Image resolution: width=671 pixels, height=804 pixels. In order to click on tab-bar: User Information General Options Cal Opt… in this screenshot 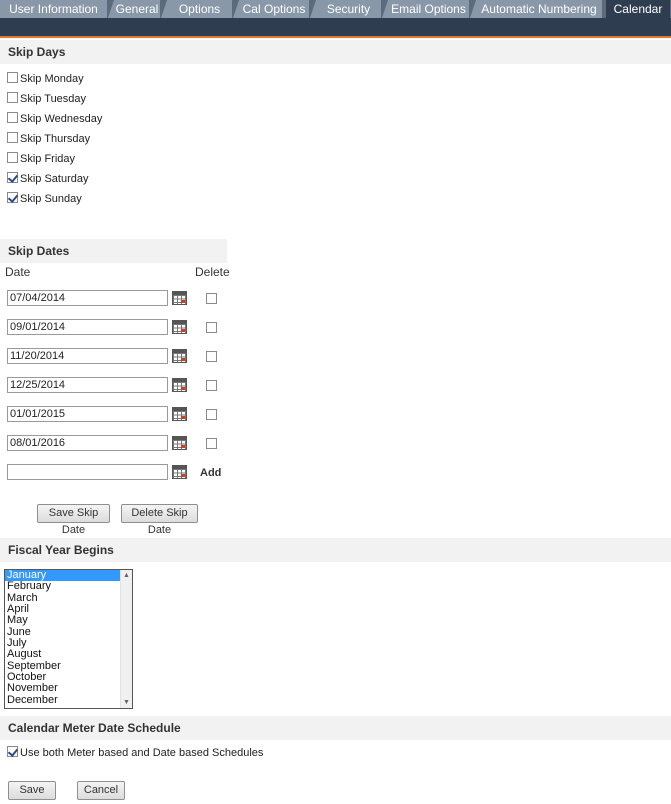, I will do `click(335, 19)`.